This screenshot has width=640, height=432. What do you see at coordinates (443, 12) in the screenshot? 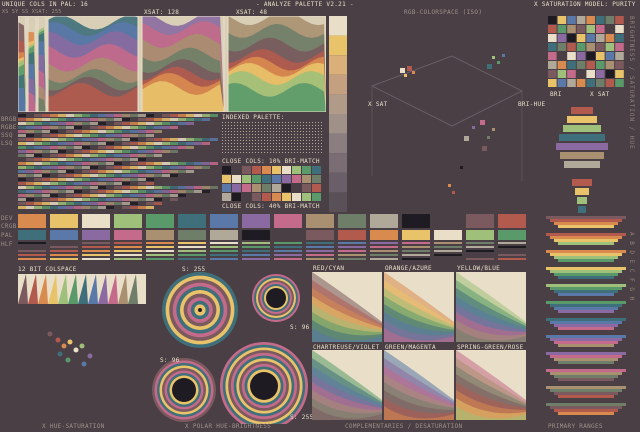
I see `colorspace-label: RGB-COLORSPACE (ISO)` at bounding box center [443, 12].